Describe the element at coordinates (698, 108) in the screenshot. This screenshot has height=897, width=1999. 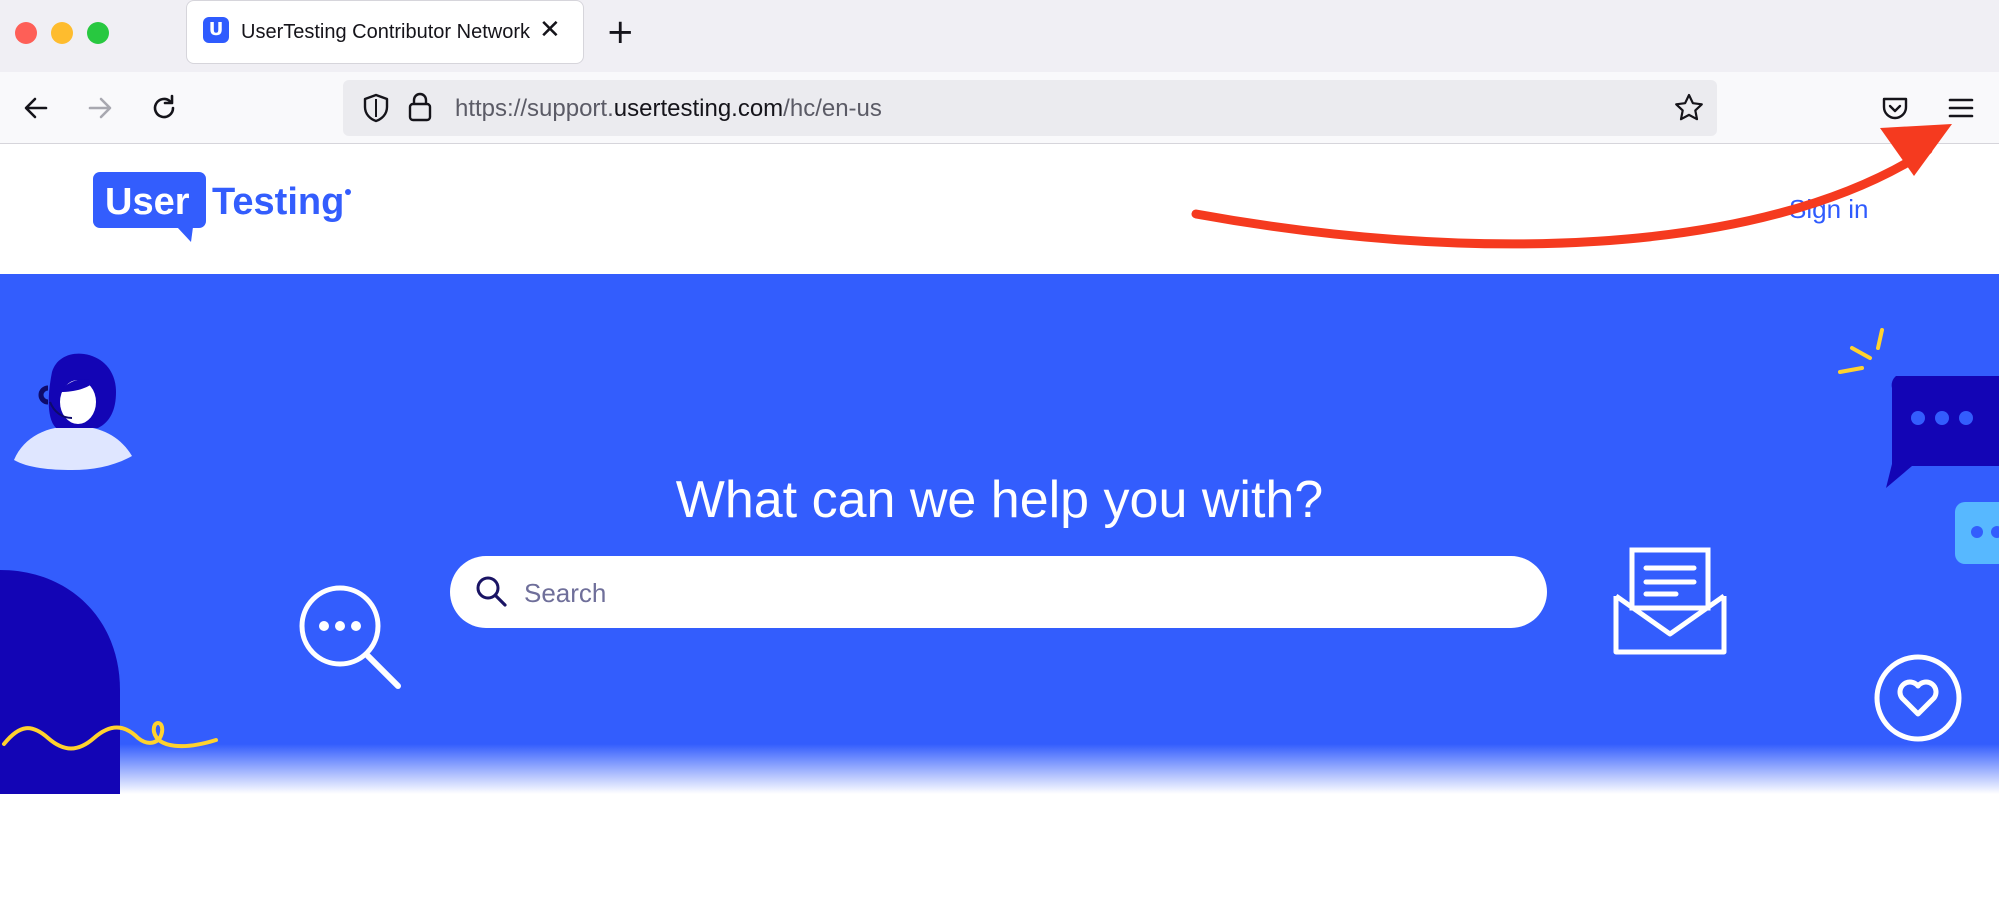
I see `url-domain: usertesting.com` at that location.